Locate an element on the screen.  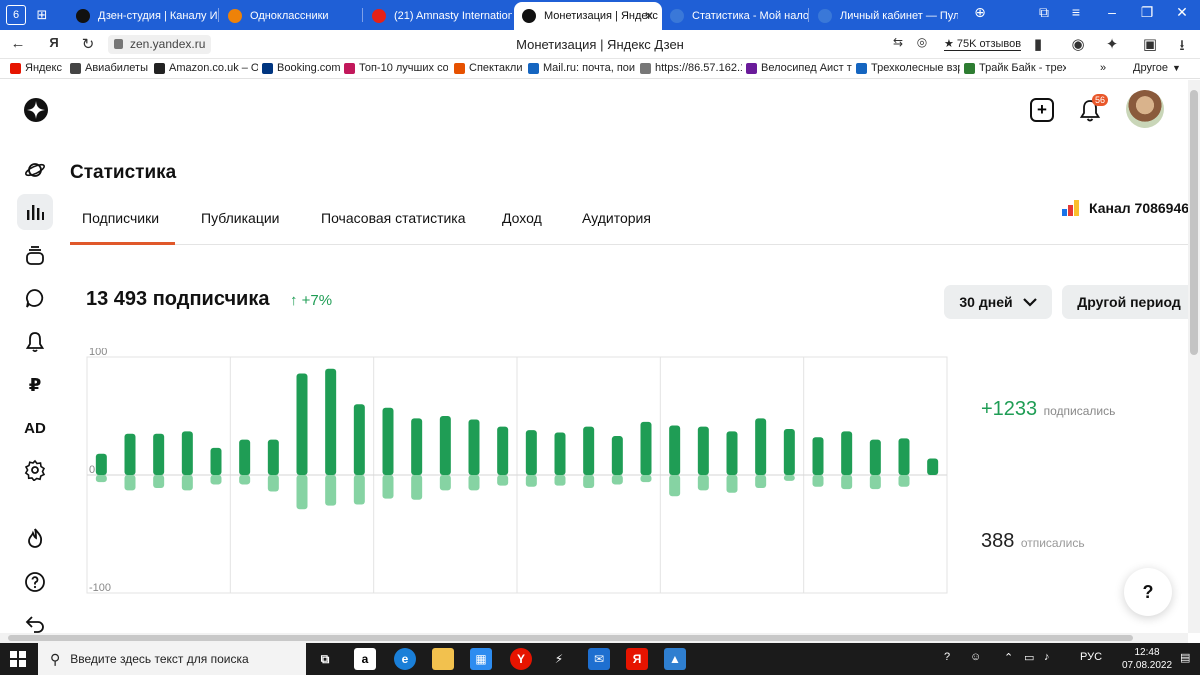
bookmark-item: Топ-10 лучших со is located at coordinates (396, 68).